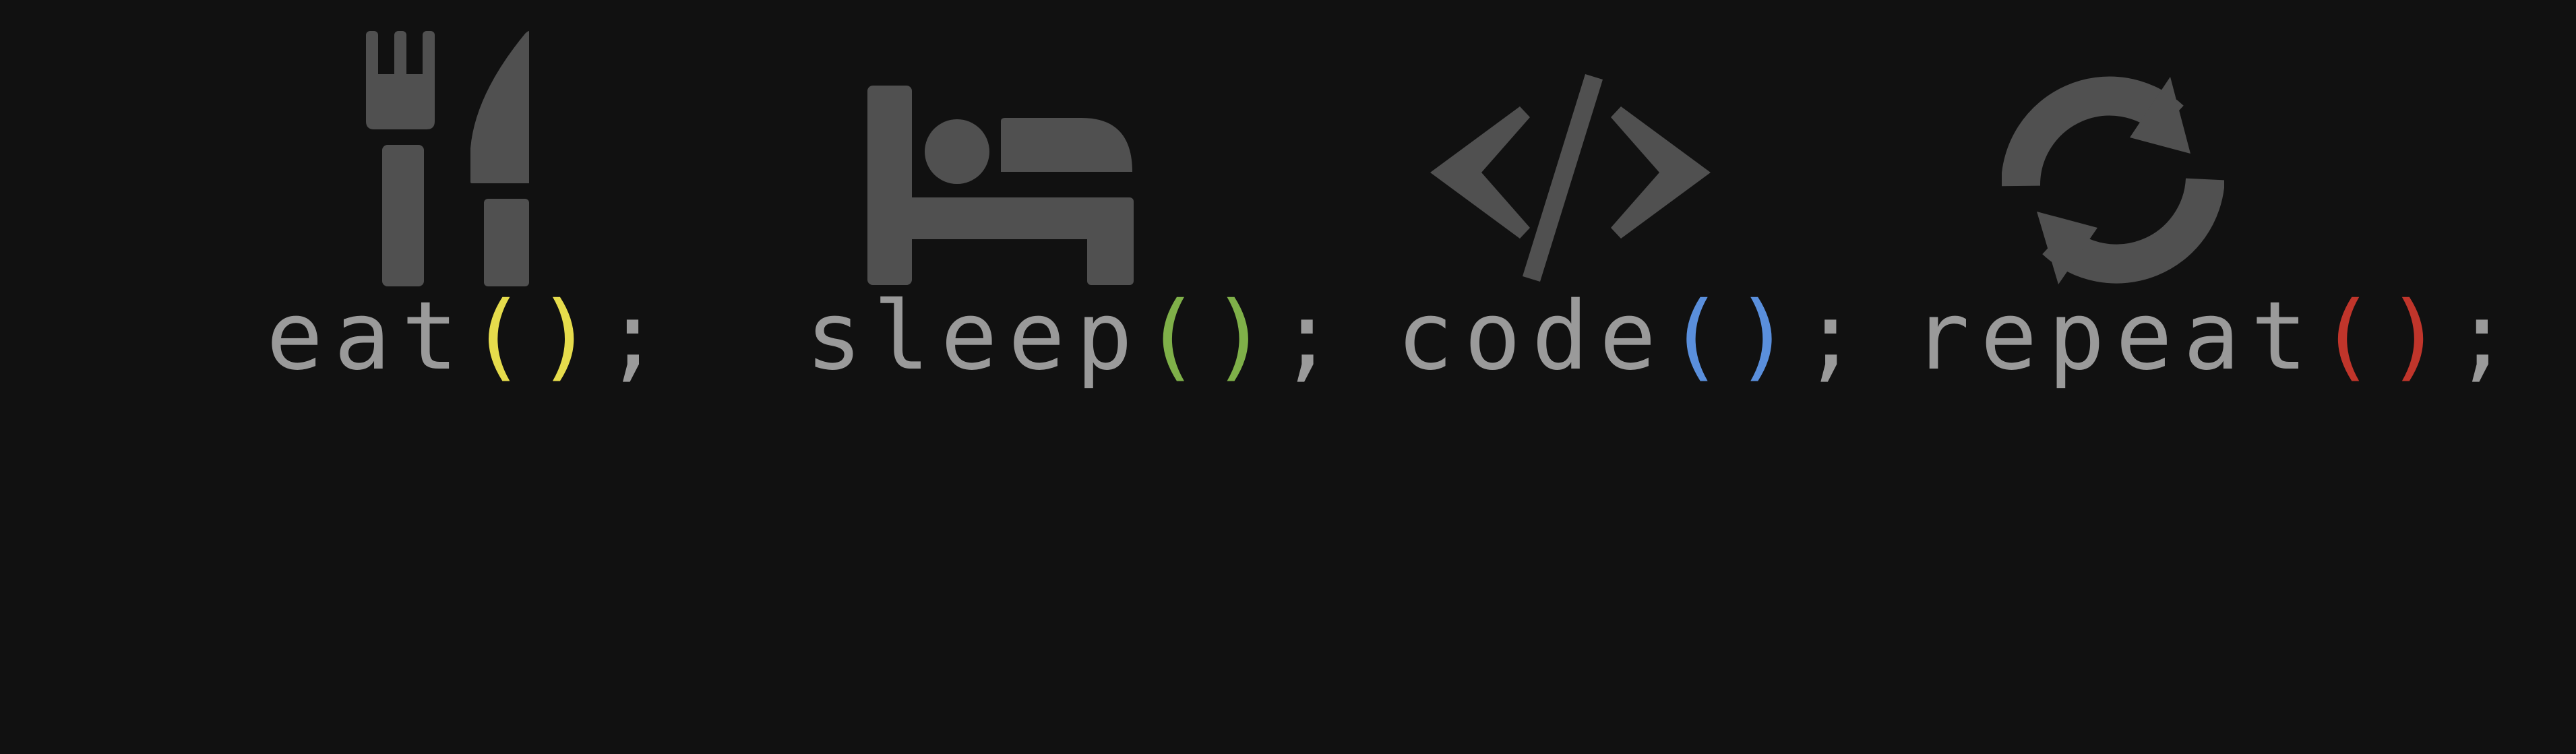 This screenshot has height=754, width=2576. Describe the element at coordinates (367, 336) in the screenshot. I see `function-name: eat` at that location.